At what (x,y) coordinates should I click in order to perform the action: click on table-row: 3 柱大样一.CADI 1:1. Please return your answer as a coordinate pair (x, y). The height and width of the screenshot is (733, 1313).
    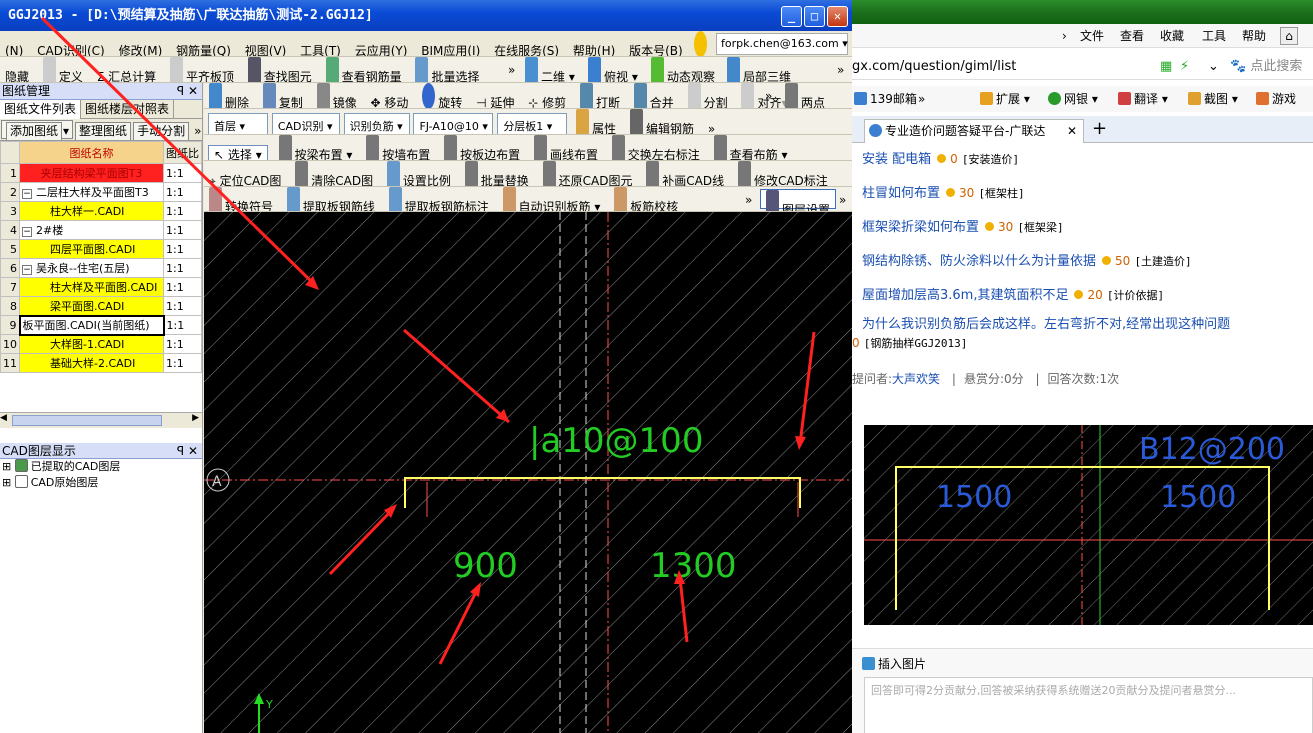
    Looking at the image, I should click on (101, 211).